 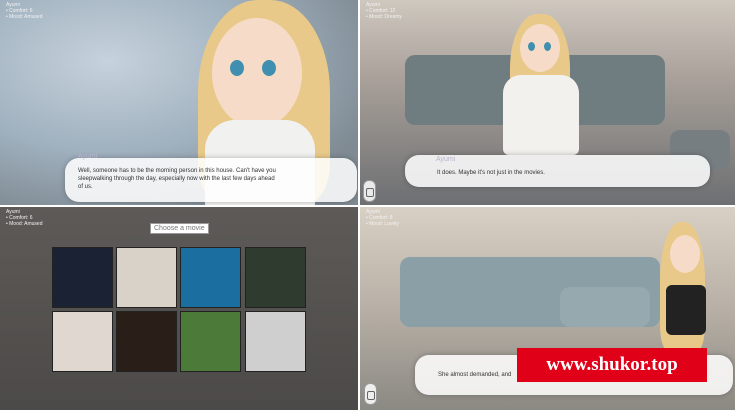 What do you see at coordinates (146, 341) in the screenshot?
I see `movie-thumb-dark-door` at bounding box center [146, 341].